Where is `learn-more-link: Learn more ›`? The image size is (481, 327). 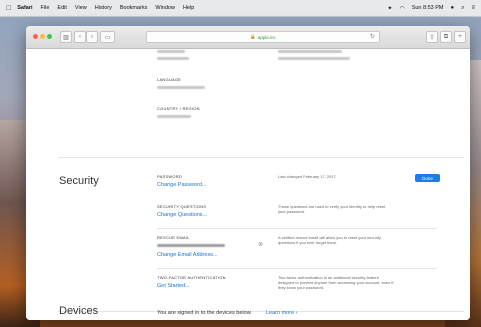 learn-more-link: Learn more › is located at coordinates (282, 313).